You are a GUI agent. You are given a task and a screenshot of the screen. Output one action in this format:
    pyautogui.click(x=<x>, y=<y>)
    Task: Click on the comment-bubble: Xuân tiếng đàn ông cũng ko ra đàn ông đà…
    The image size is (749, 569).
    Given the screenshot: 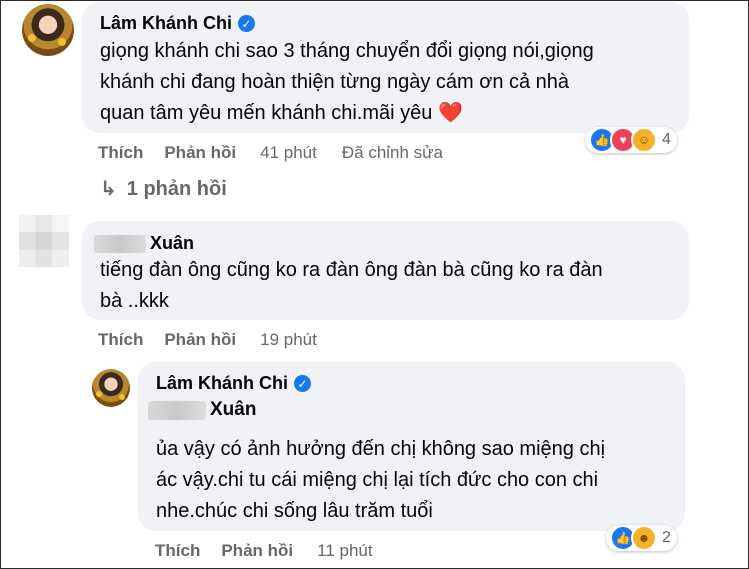 What is the action you would take?
    pyautogui.click(x=385, y=270)
    